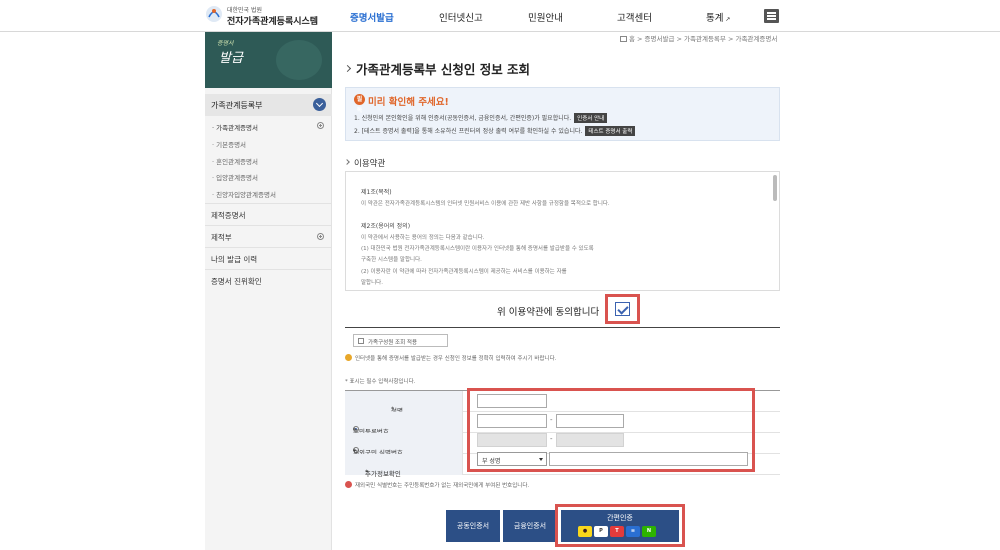  Describe the element at coordinates (268, 258) in the screenshot. I see `sidebar-item-history: 나의 발급 이력` at that location.